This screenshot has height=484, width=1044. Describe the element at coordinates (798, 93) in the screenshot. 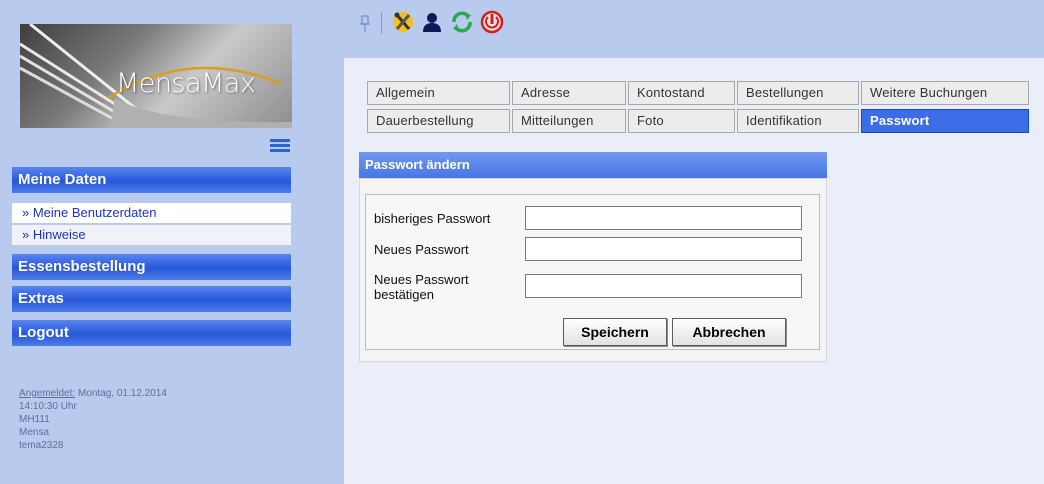

I see `tab-bestellungen: Bestellungen` at that location.